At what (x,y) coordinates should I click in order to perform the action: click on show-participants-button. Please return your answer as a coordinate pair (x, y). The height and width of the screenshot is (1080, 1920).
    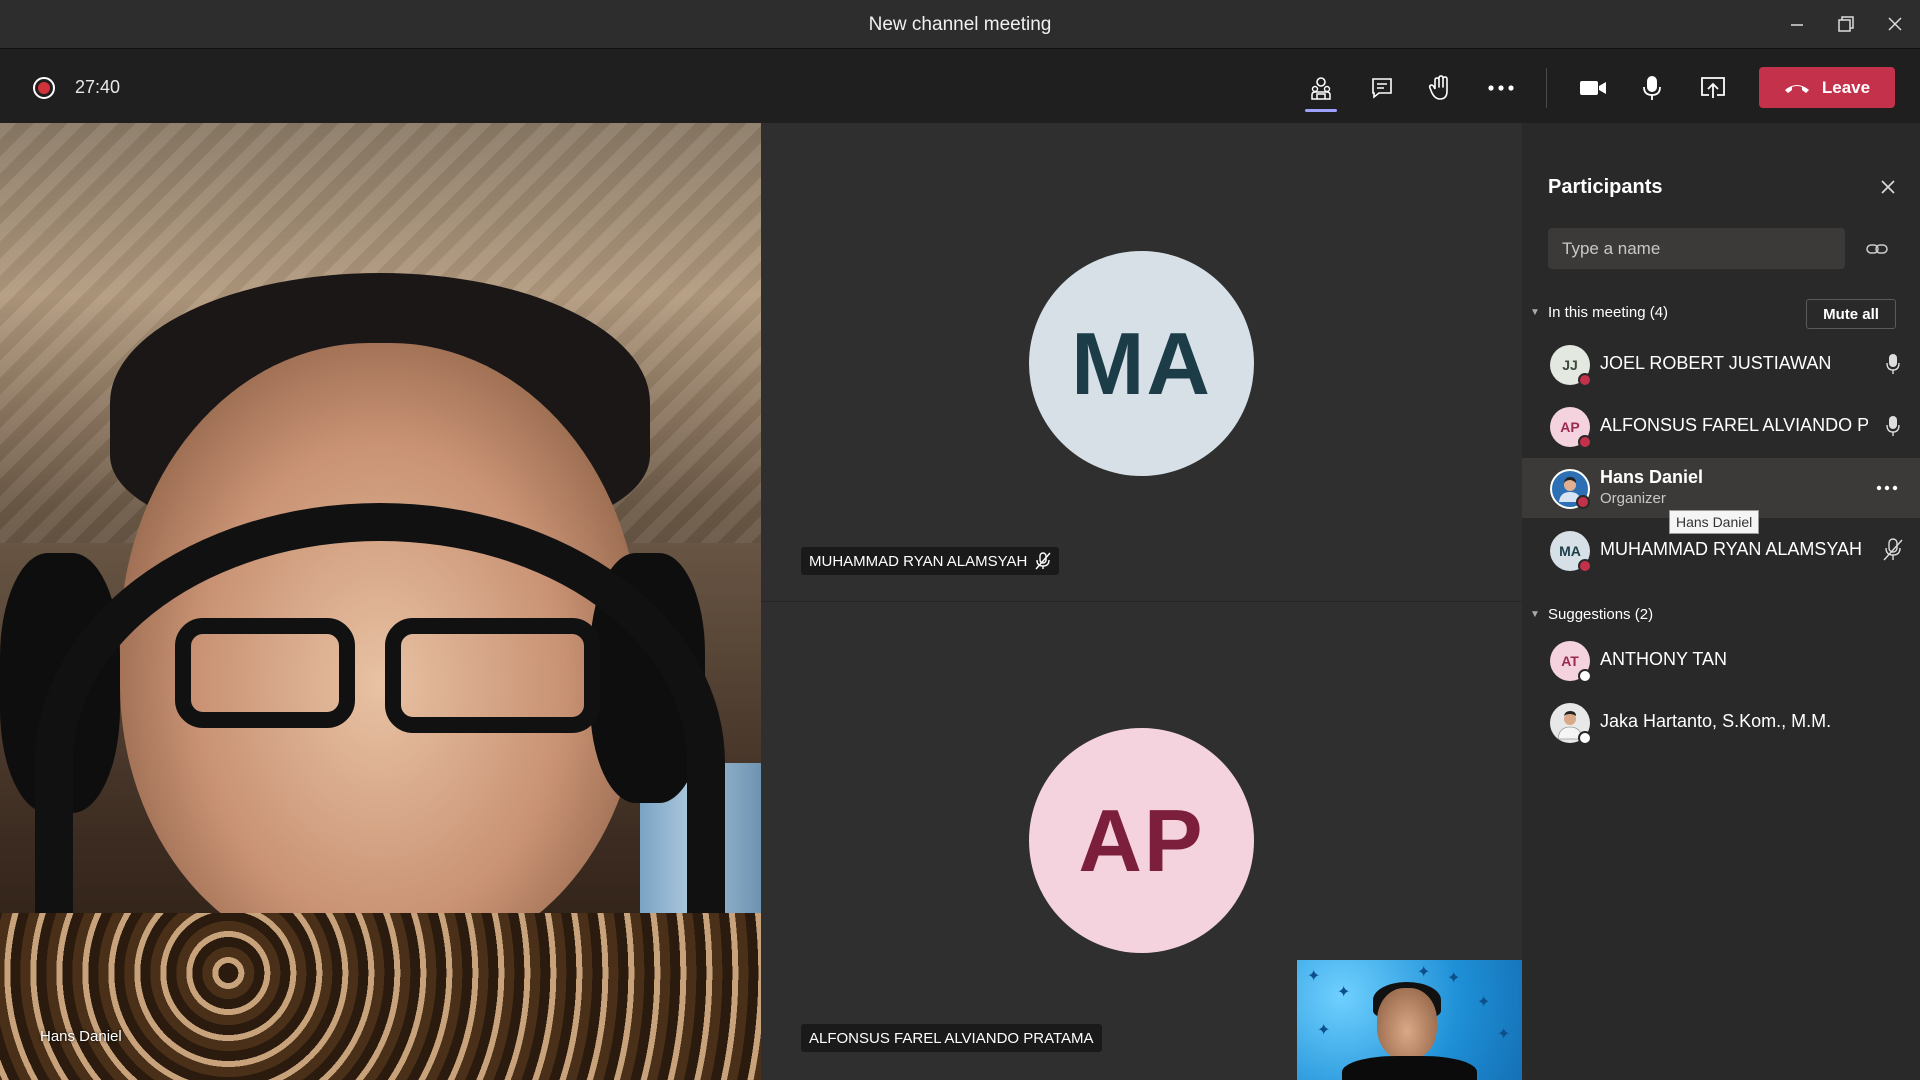
    Looking at the image, I should click on (1321, 90).